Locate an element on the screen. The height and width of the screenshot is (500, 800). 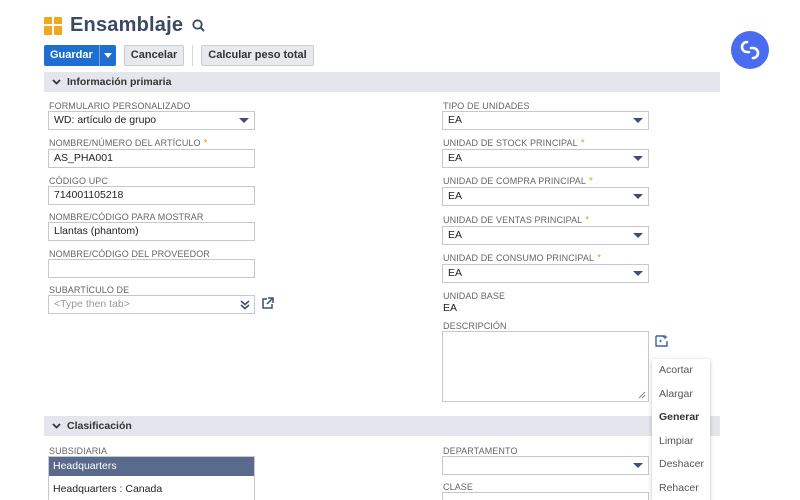
save-button-group: Guardar is located at coordinates (80, 55).